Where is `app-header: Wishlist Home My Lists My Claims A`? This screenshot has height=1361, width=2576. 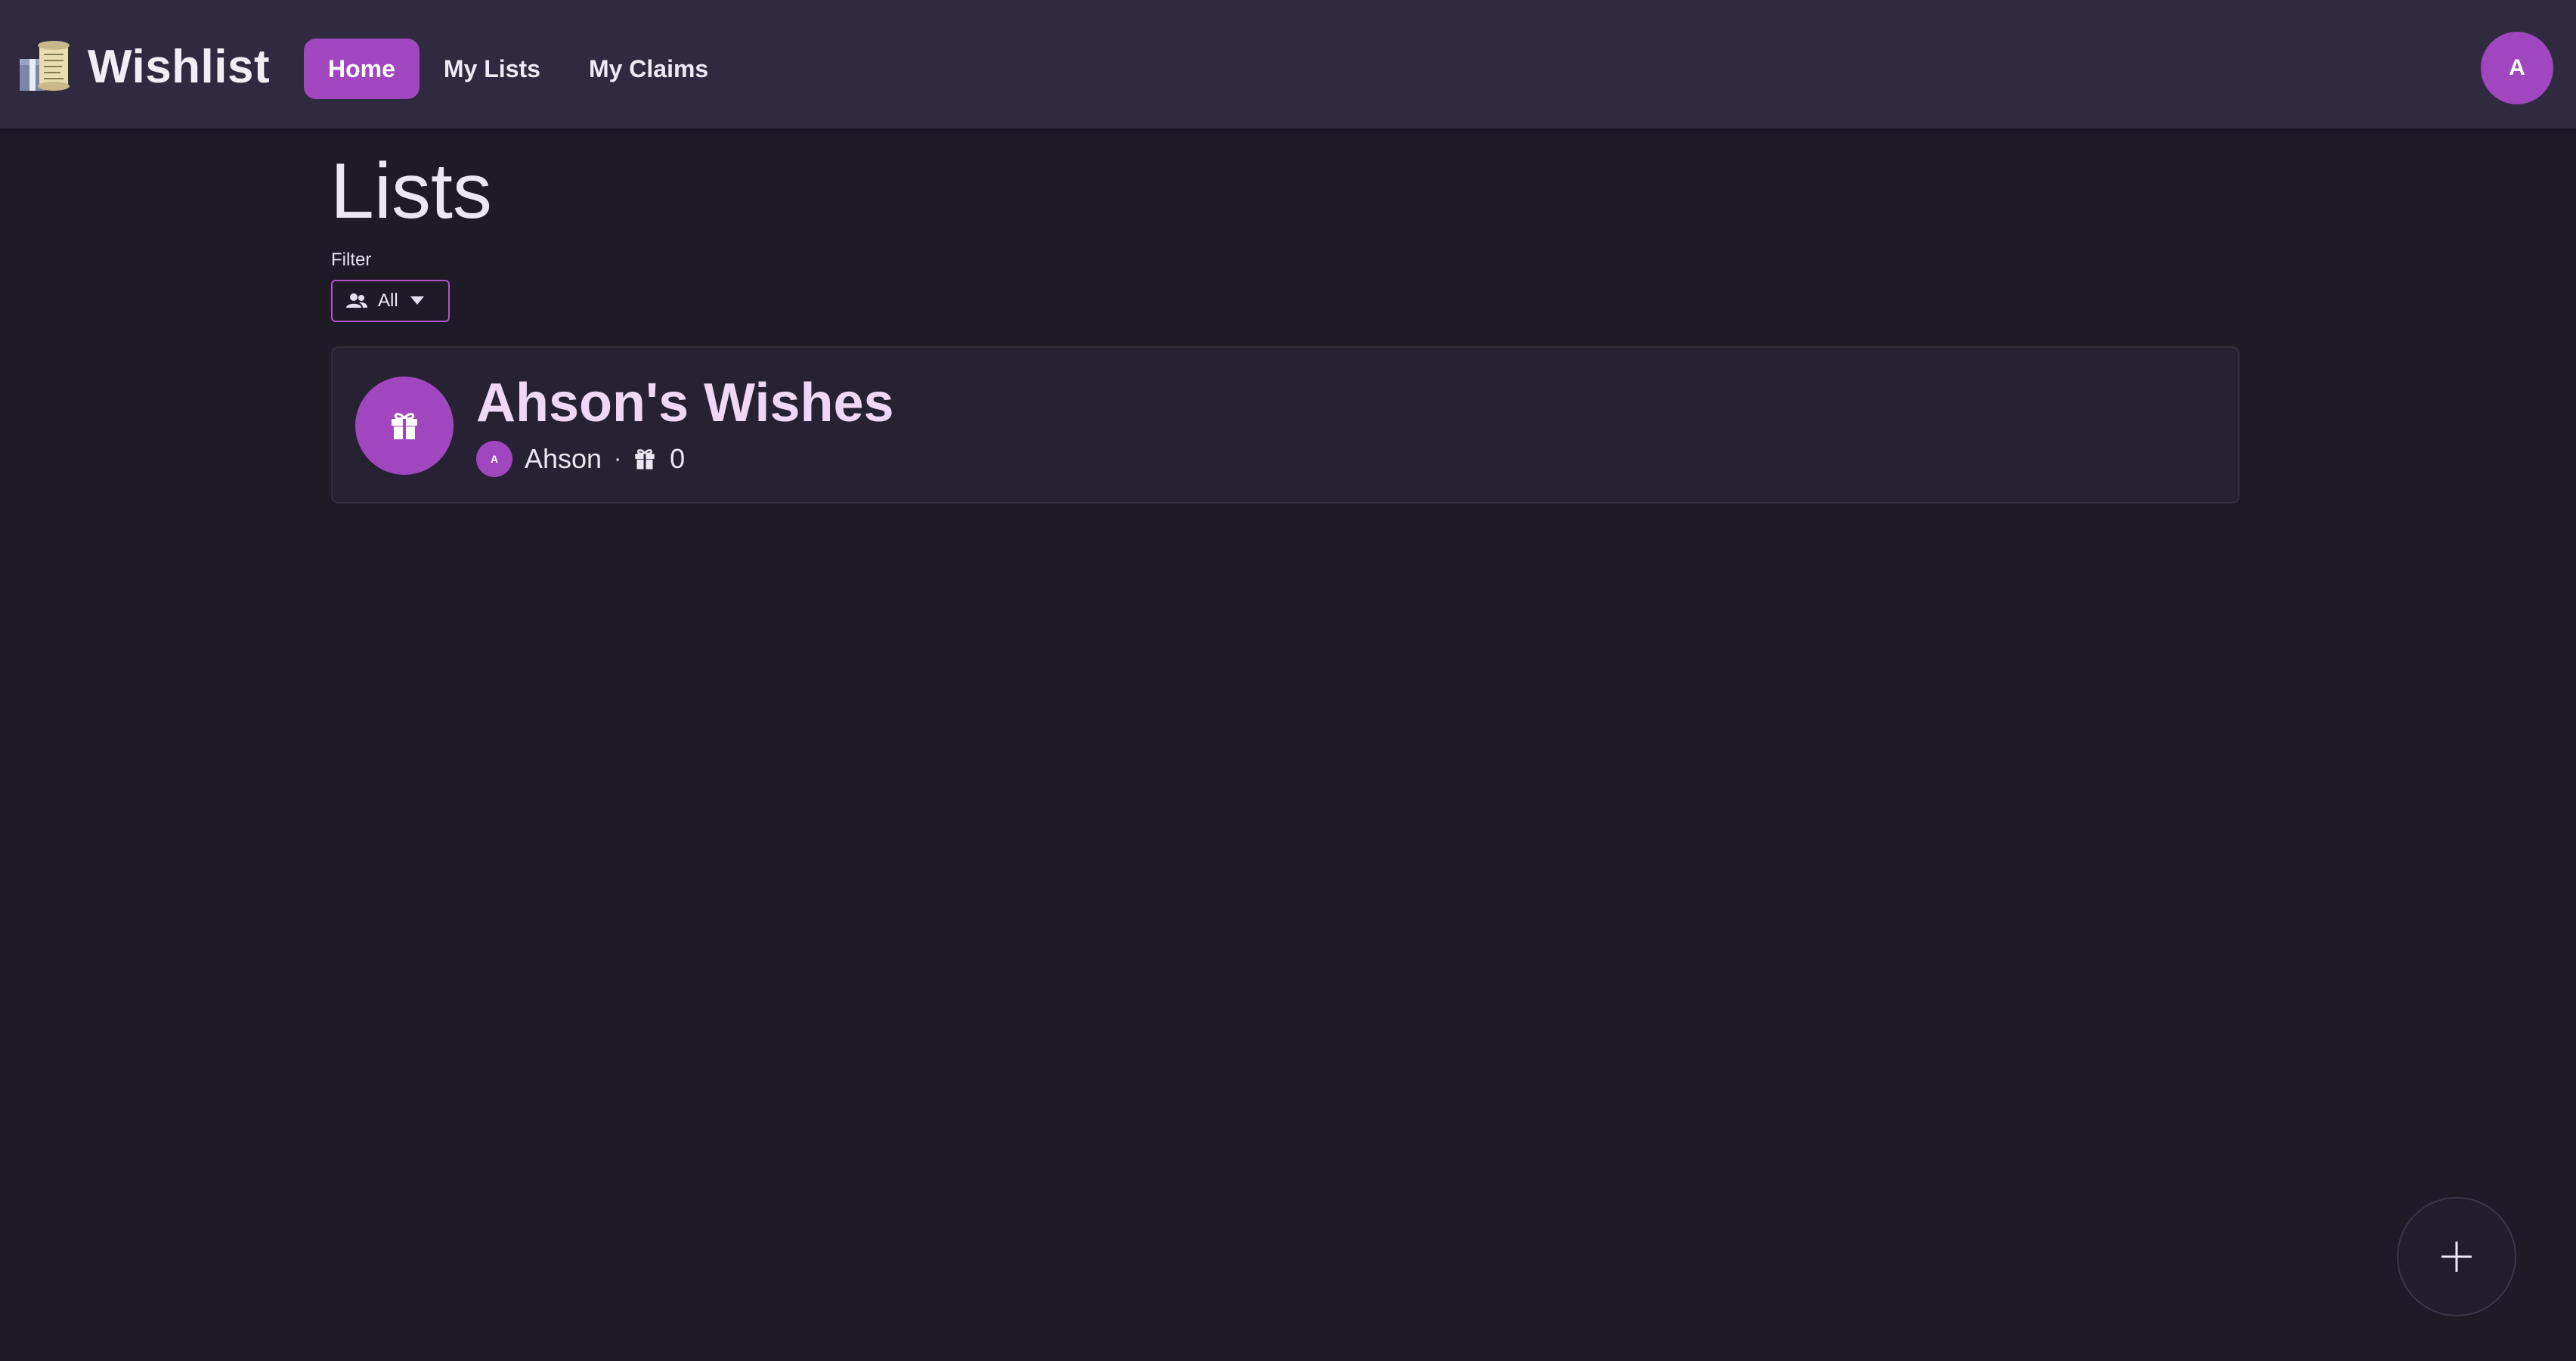
app-header: Wishlist Home My Lists My Claims A is located at coordinates (1288, 64).